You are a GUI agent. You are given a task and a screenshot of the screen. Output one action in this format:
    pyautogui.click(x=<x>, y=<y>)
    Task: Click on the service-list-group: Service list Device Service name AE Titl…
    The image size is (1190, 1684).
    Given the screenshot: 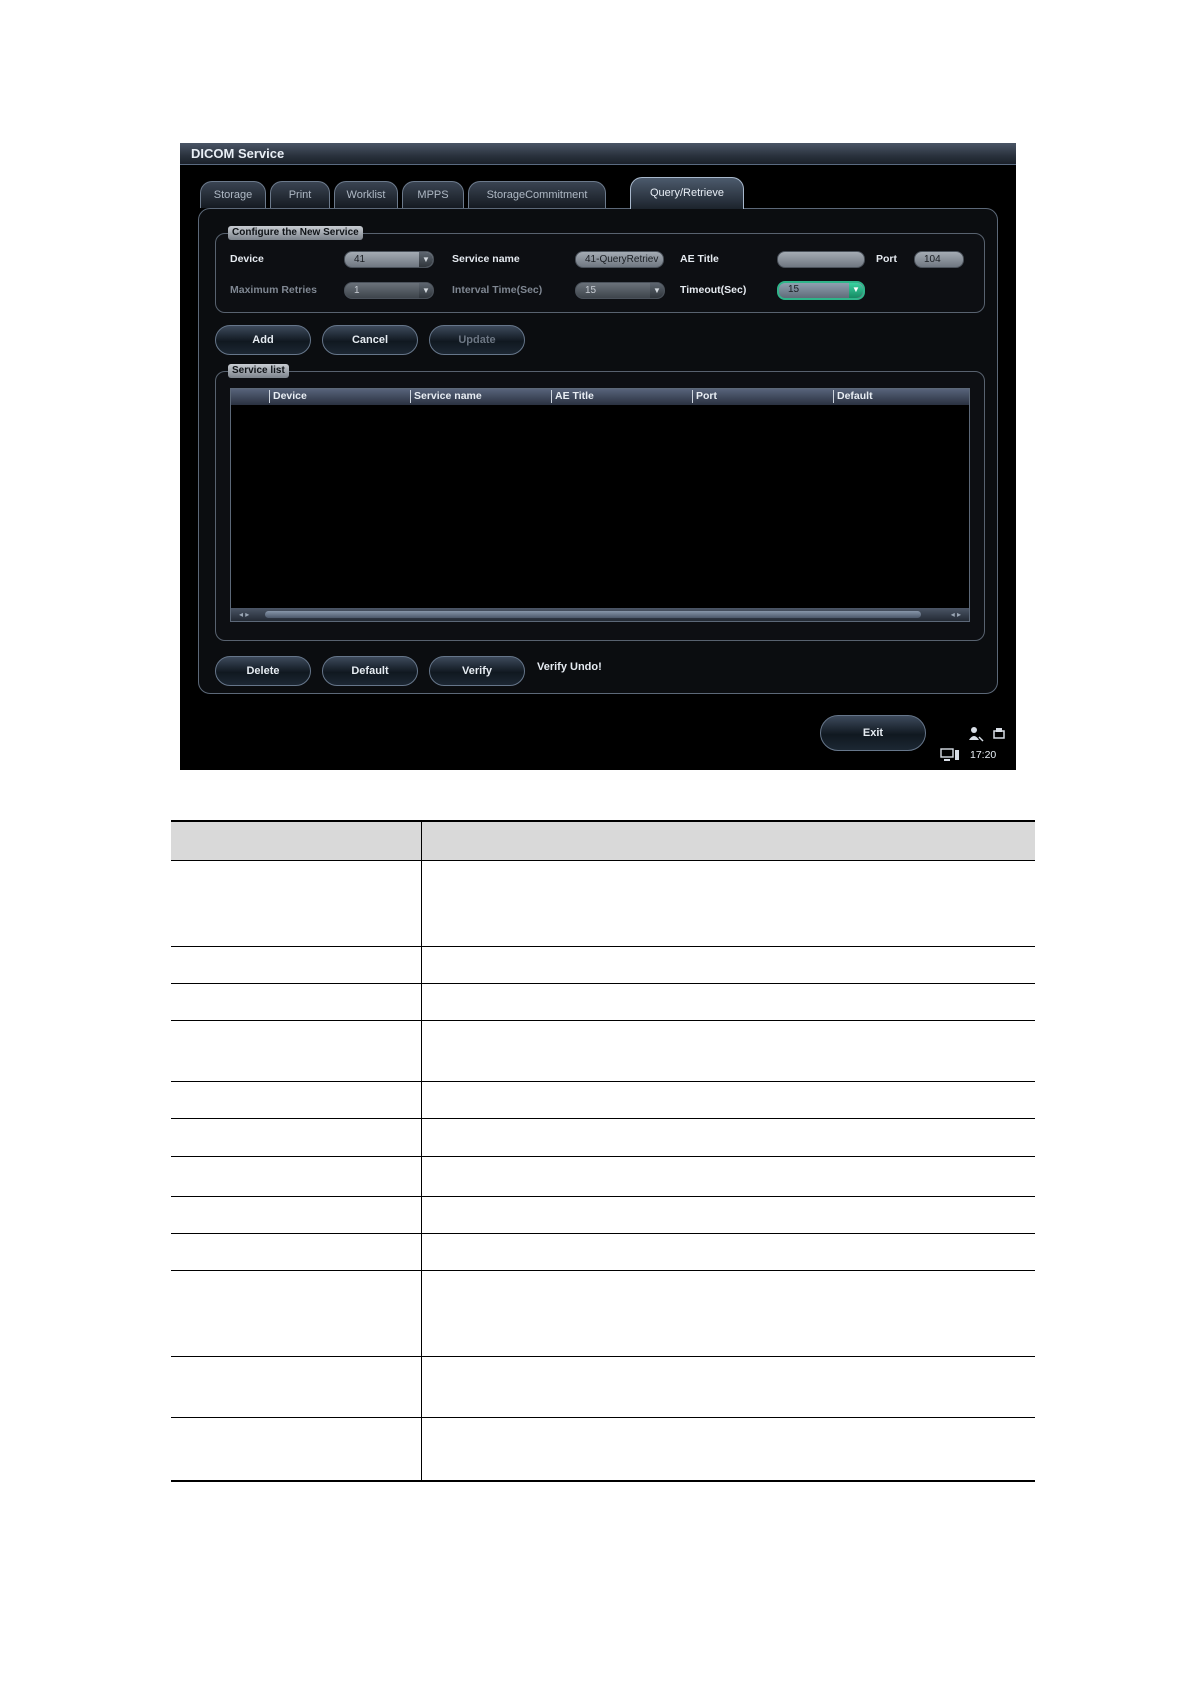 What is the action you would take?
    pyautogui.click(x=600, y=502)
    